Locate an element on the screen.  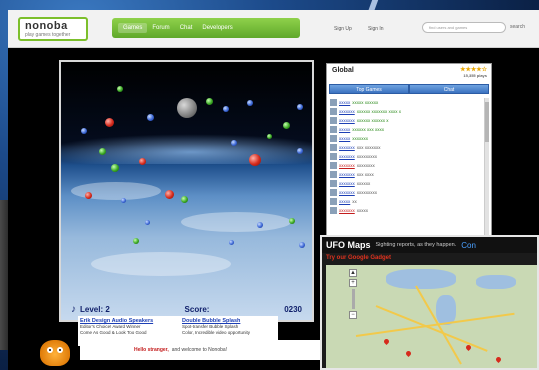
chat-message: xxx xxxxxxx is located at coordinates (368, 147).